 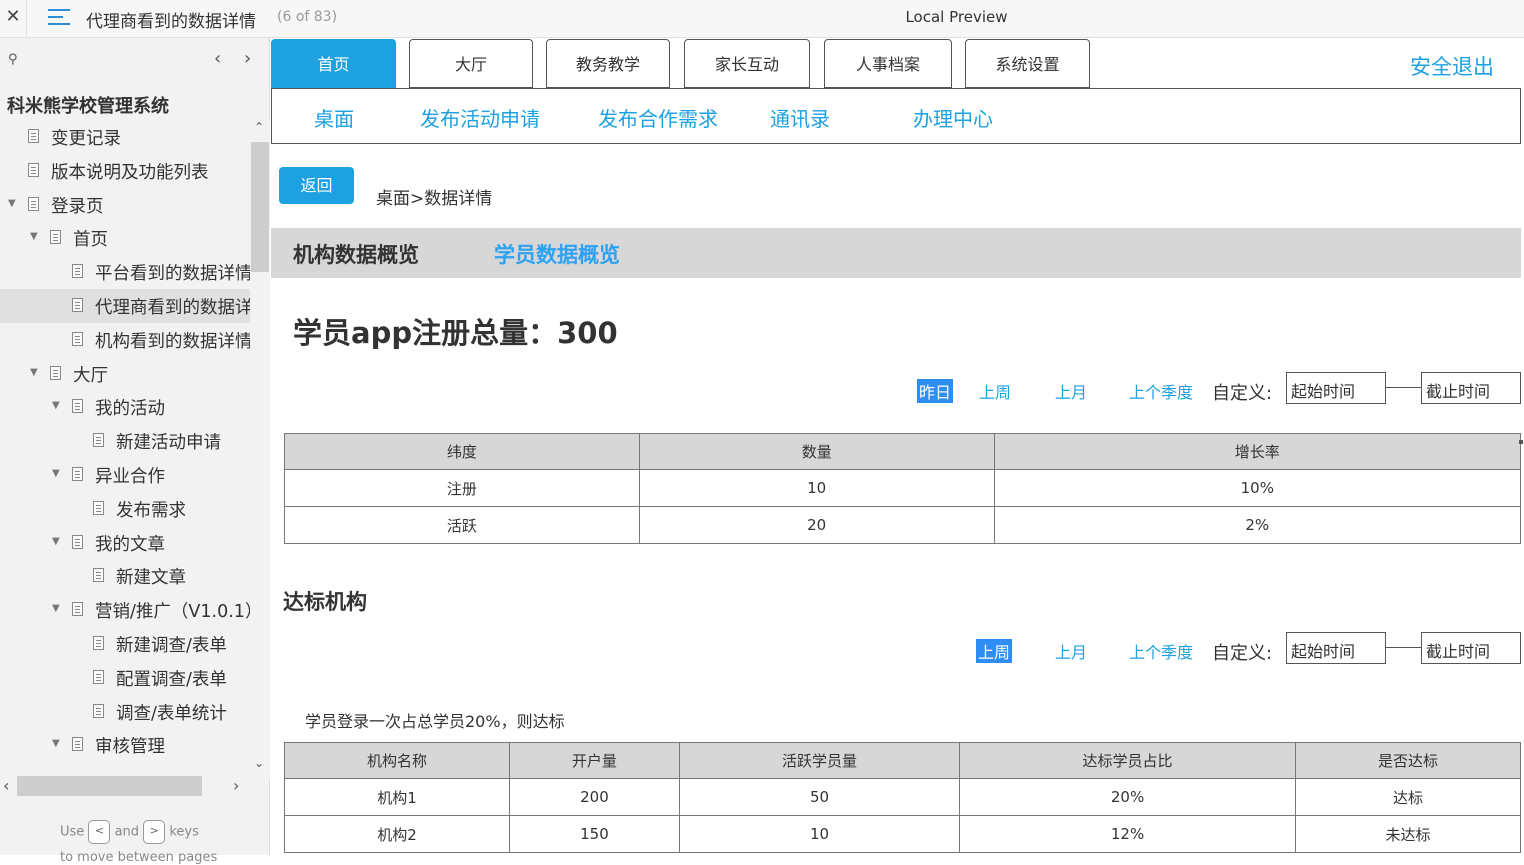 What do you see at coordinates (1408, 834) in the screenshot?
I see `table-cell: 未达标` at bounding box center [1408, 834].